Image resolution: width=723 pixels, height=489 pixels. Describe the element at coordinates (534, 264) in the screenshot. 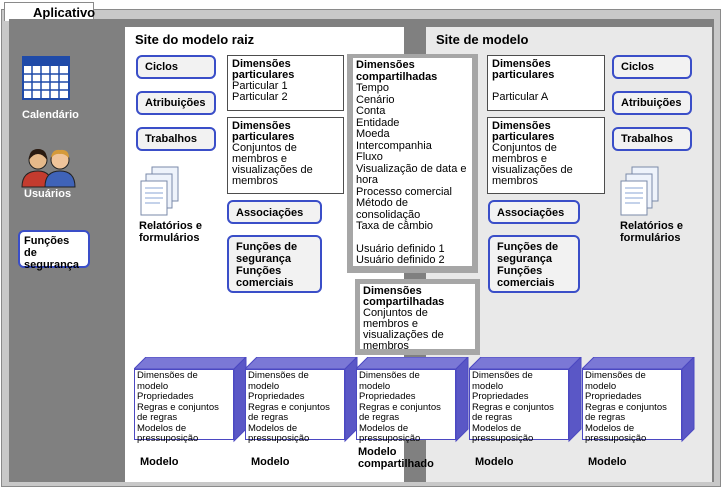

I see `model-functions-pill: Funções de segurança Funções comerciais` at that location.